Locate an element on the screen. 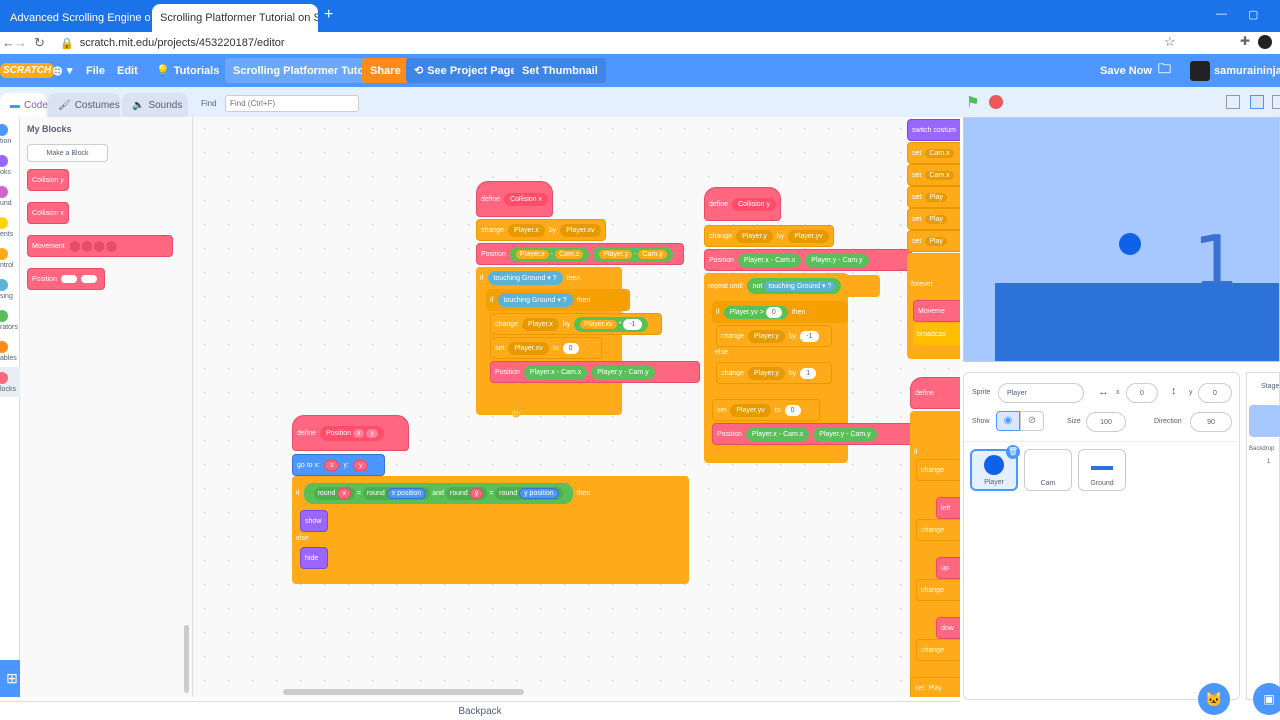 The width and height of the screenshot is (1280, 720). extensions-icon: ✚ is located at coordinates (1245, 41).